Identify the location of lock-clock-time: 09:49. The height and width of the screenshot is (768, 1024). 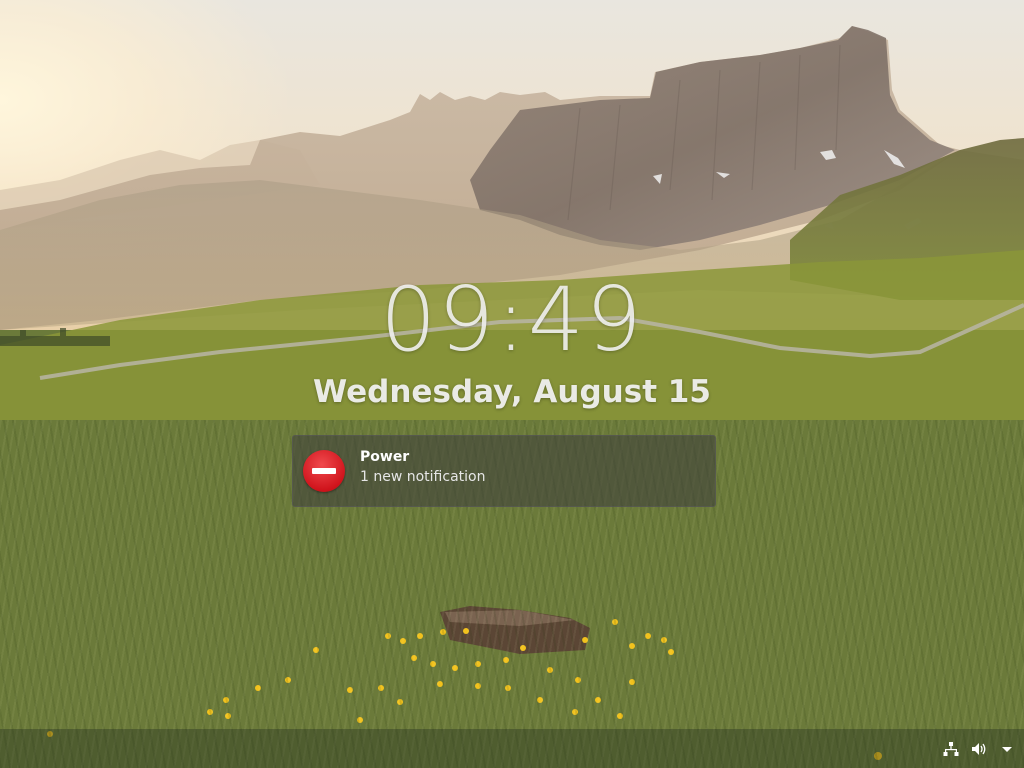
(512, 319).